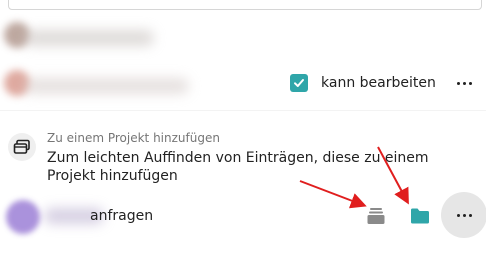 Image resolution: width=486 pixels, height=263 pixels. What do you see at coordinates (243, 110) in the screenshot?
I see `divider` at bounding box center [243, 110].